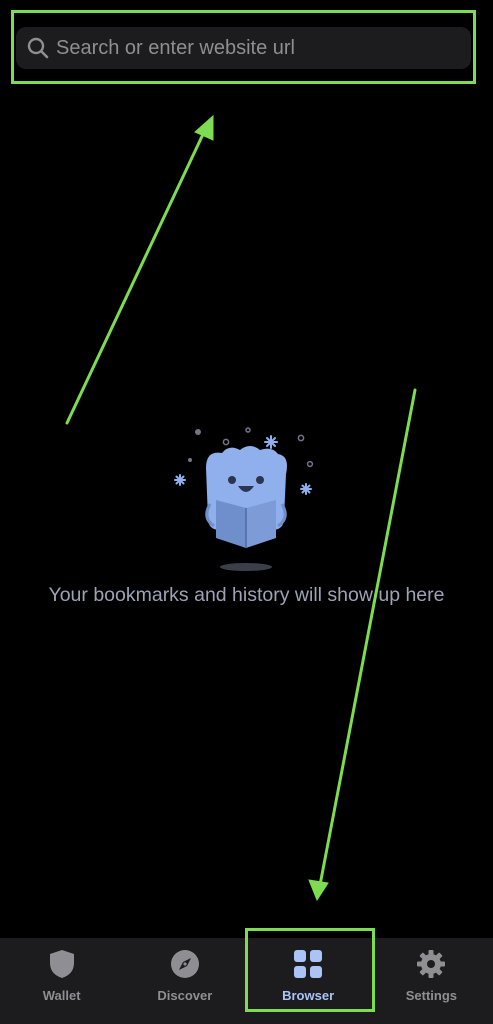 The image size is (493, 1024). I want to click on tab-label: Wallet, so click(61, 995).